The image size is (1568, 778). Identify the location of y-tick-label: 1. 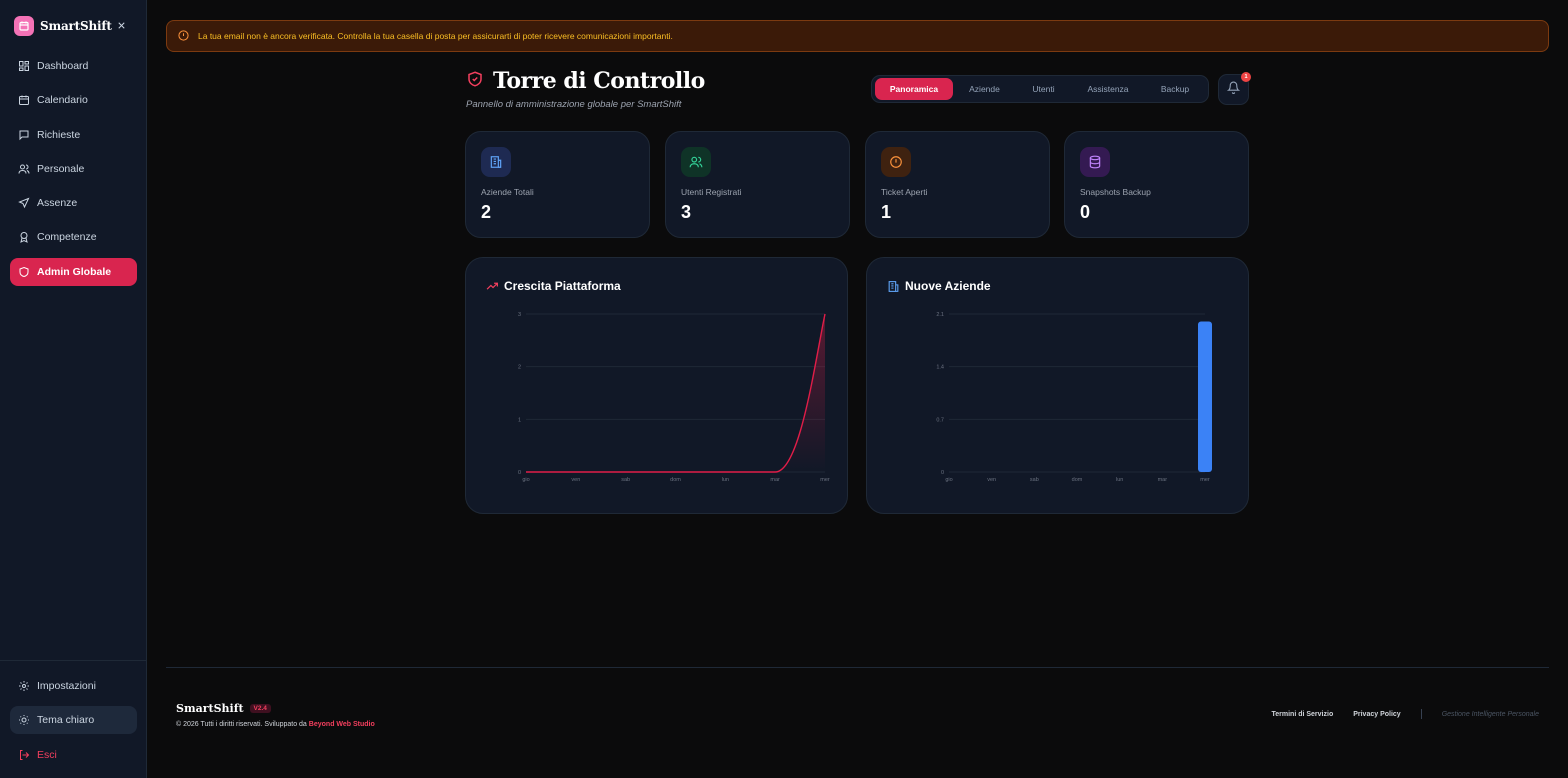
(519, 420).